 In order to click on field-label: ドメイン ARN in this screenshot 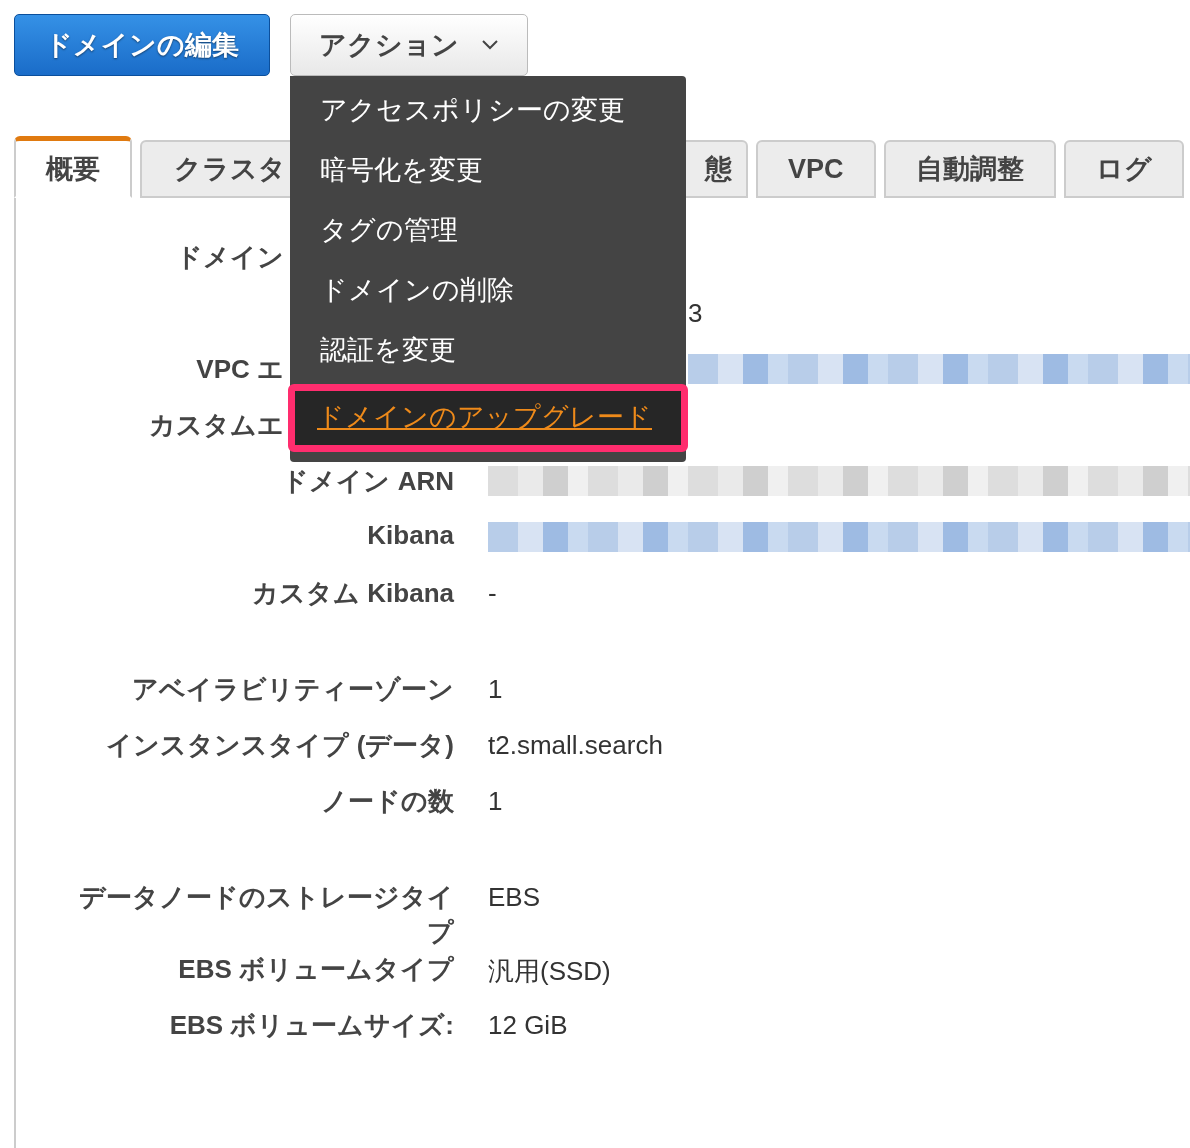, I will do `click(368, 481)`.